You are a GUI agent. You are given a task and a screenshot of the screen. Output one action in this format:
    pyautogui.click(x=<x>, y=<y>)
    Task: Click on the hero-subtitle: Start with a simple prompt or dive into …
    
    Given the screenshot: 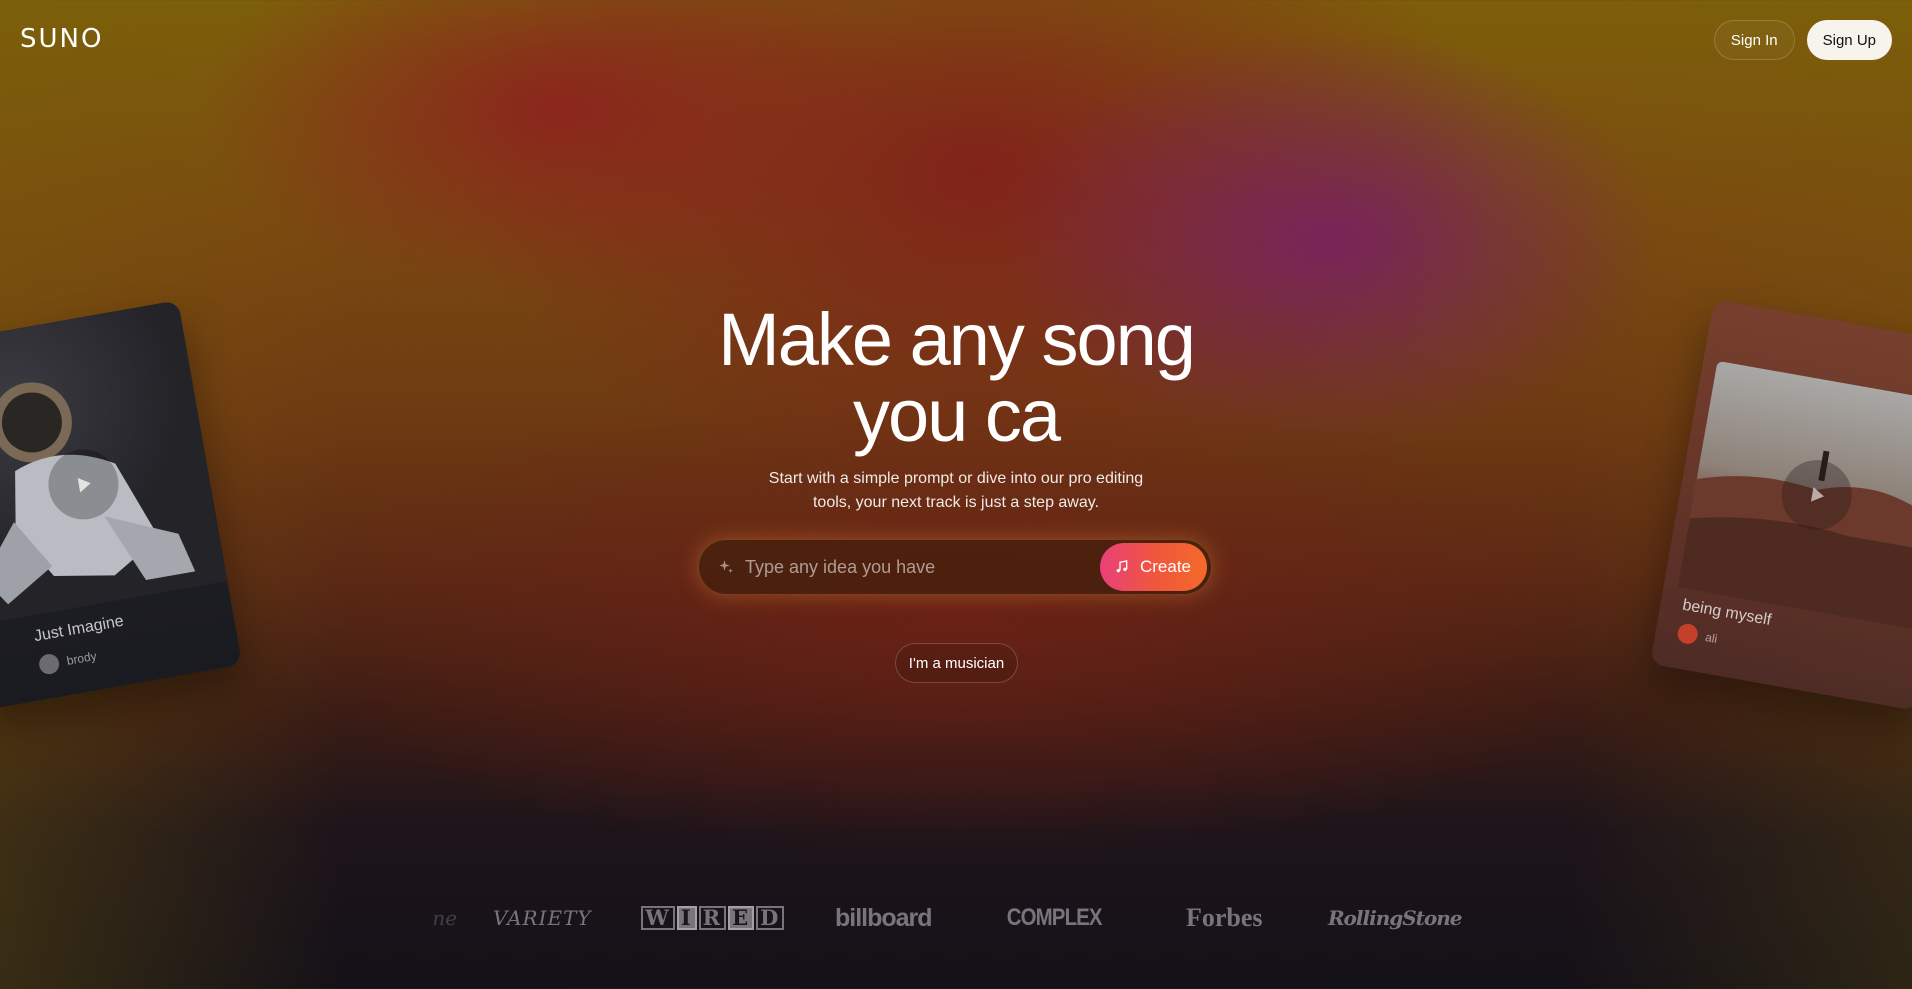 What is the action you would take?
    pyautogui.click(x=956, y=490)
    